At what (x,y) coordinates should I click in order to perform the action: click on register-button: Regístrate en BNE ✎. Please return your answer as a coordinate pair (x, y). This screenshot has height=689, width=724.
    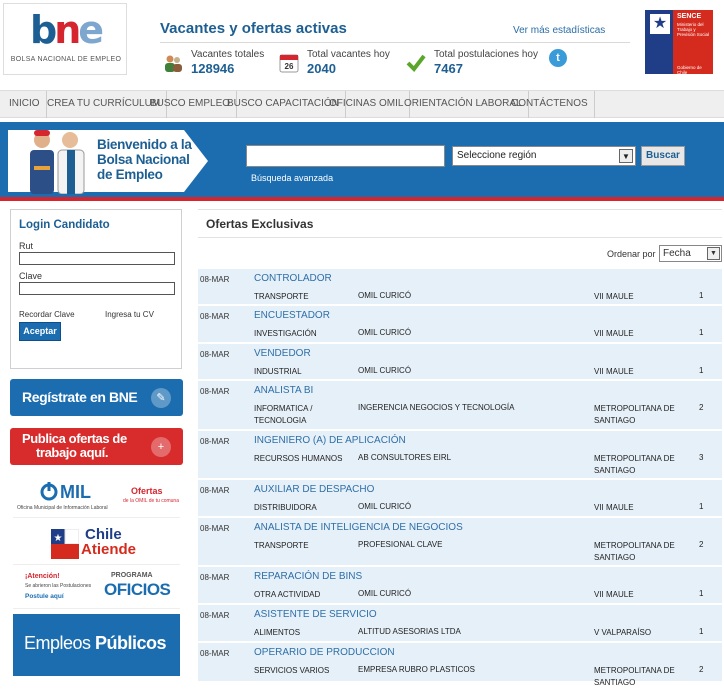
    Looking at the image, I should click on (96, 397).